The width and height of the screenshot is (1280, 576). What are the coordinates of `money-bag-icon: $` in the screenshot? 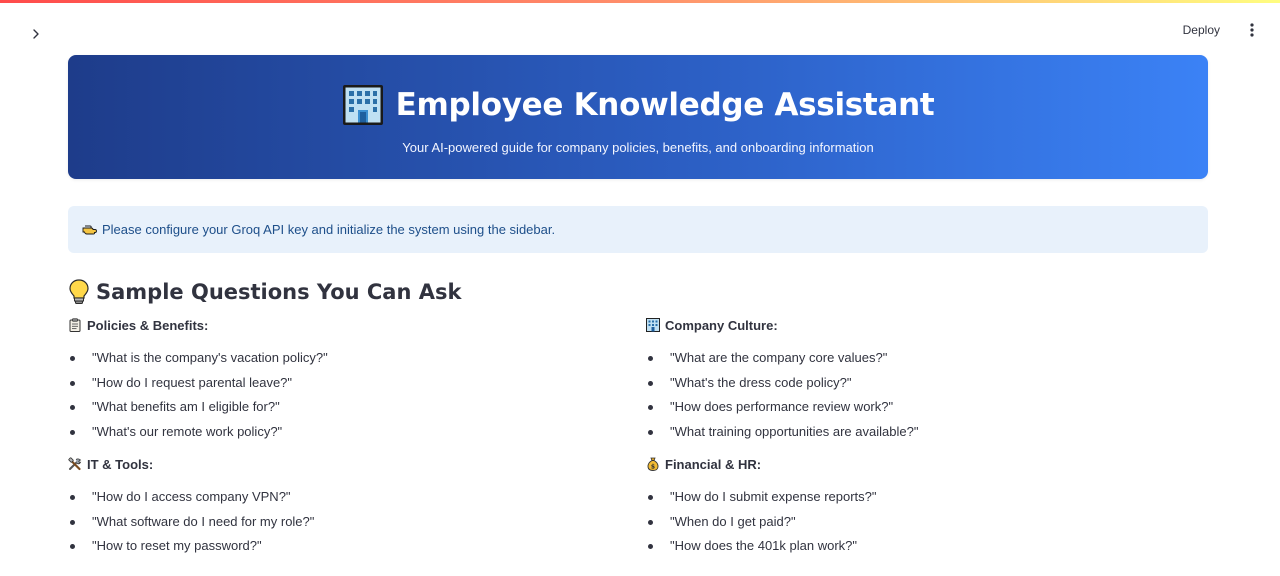 It's located at (653, 464).